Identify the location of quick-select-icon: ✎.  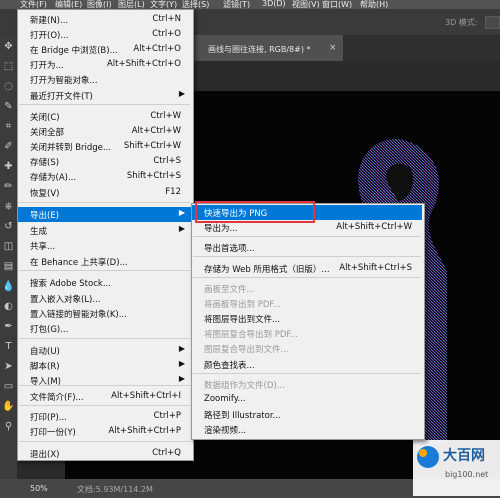
(8, 107).